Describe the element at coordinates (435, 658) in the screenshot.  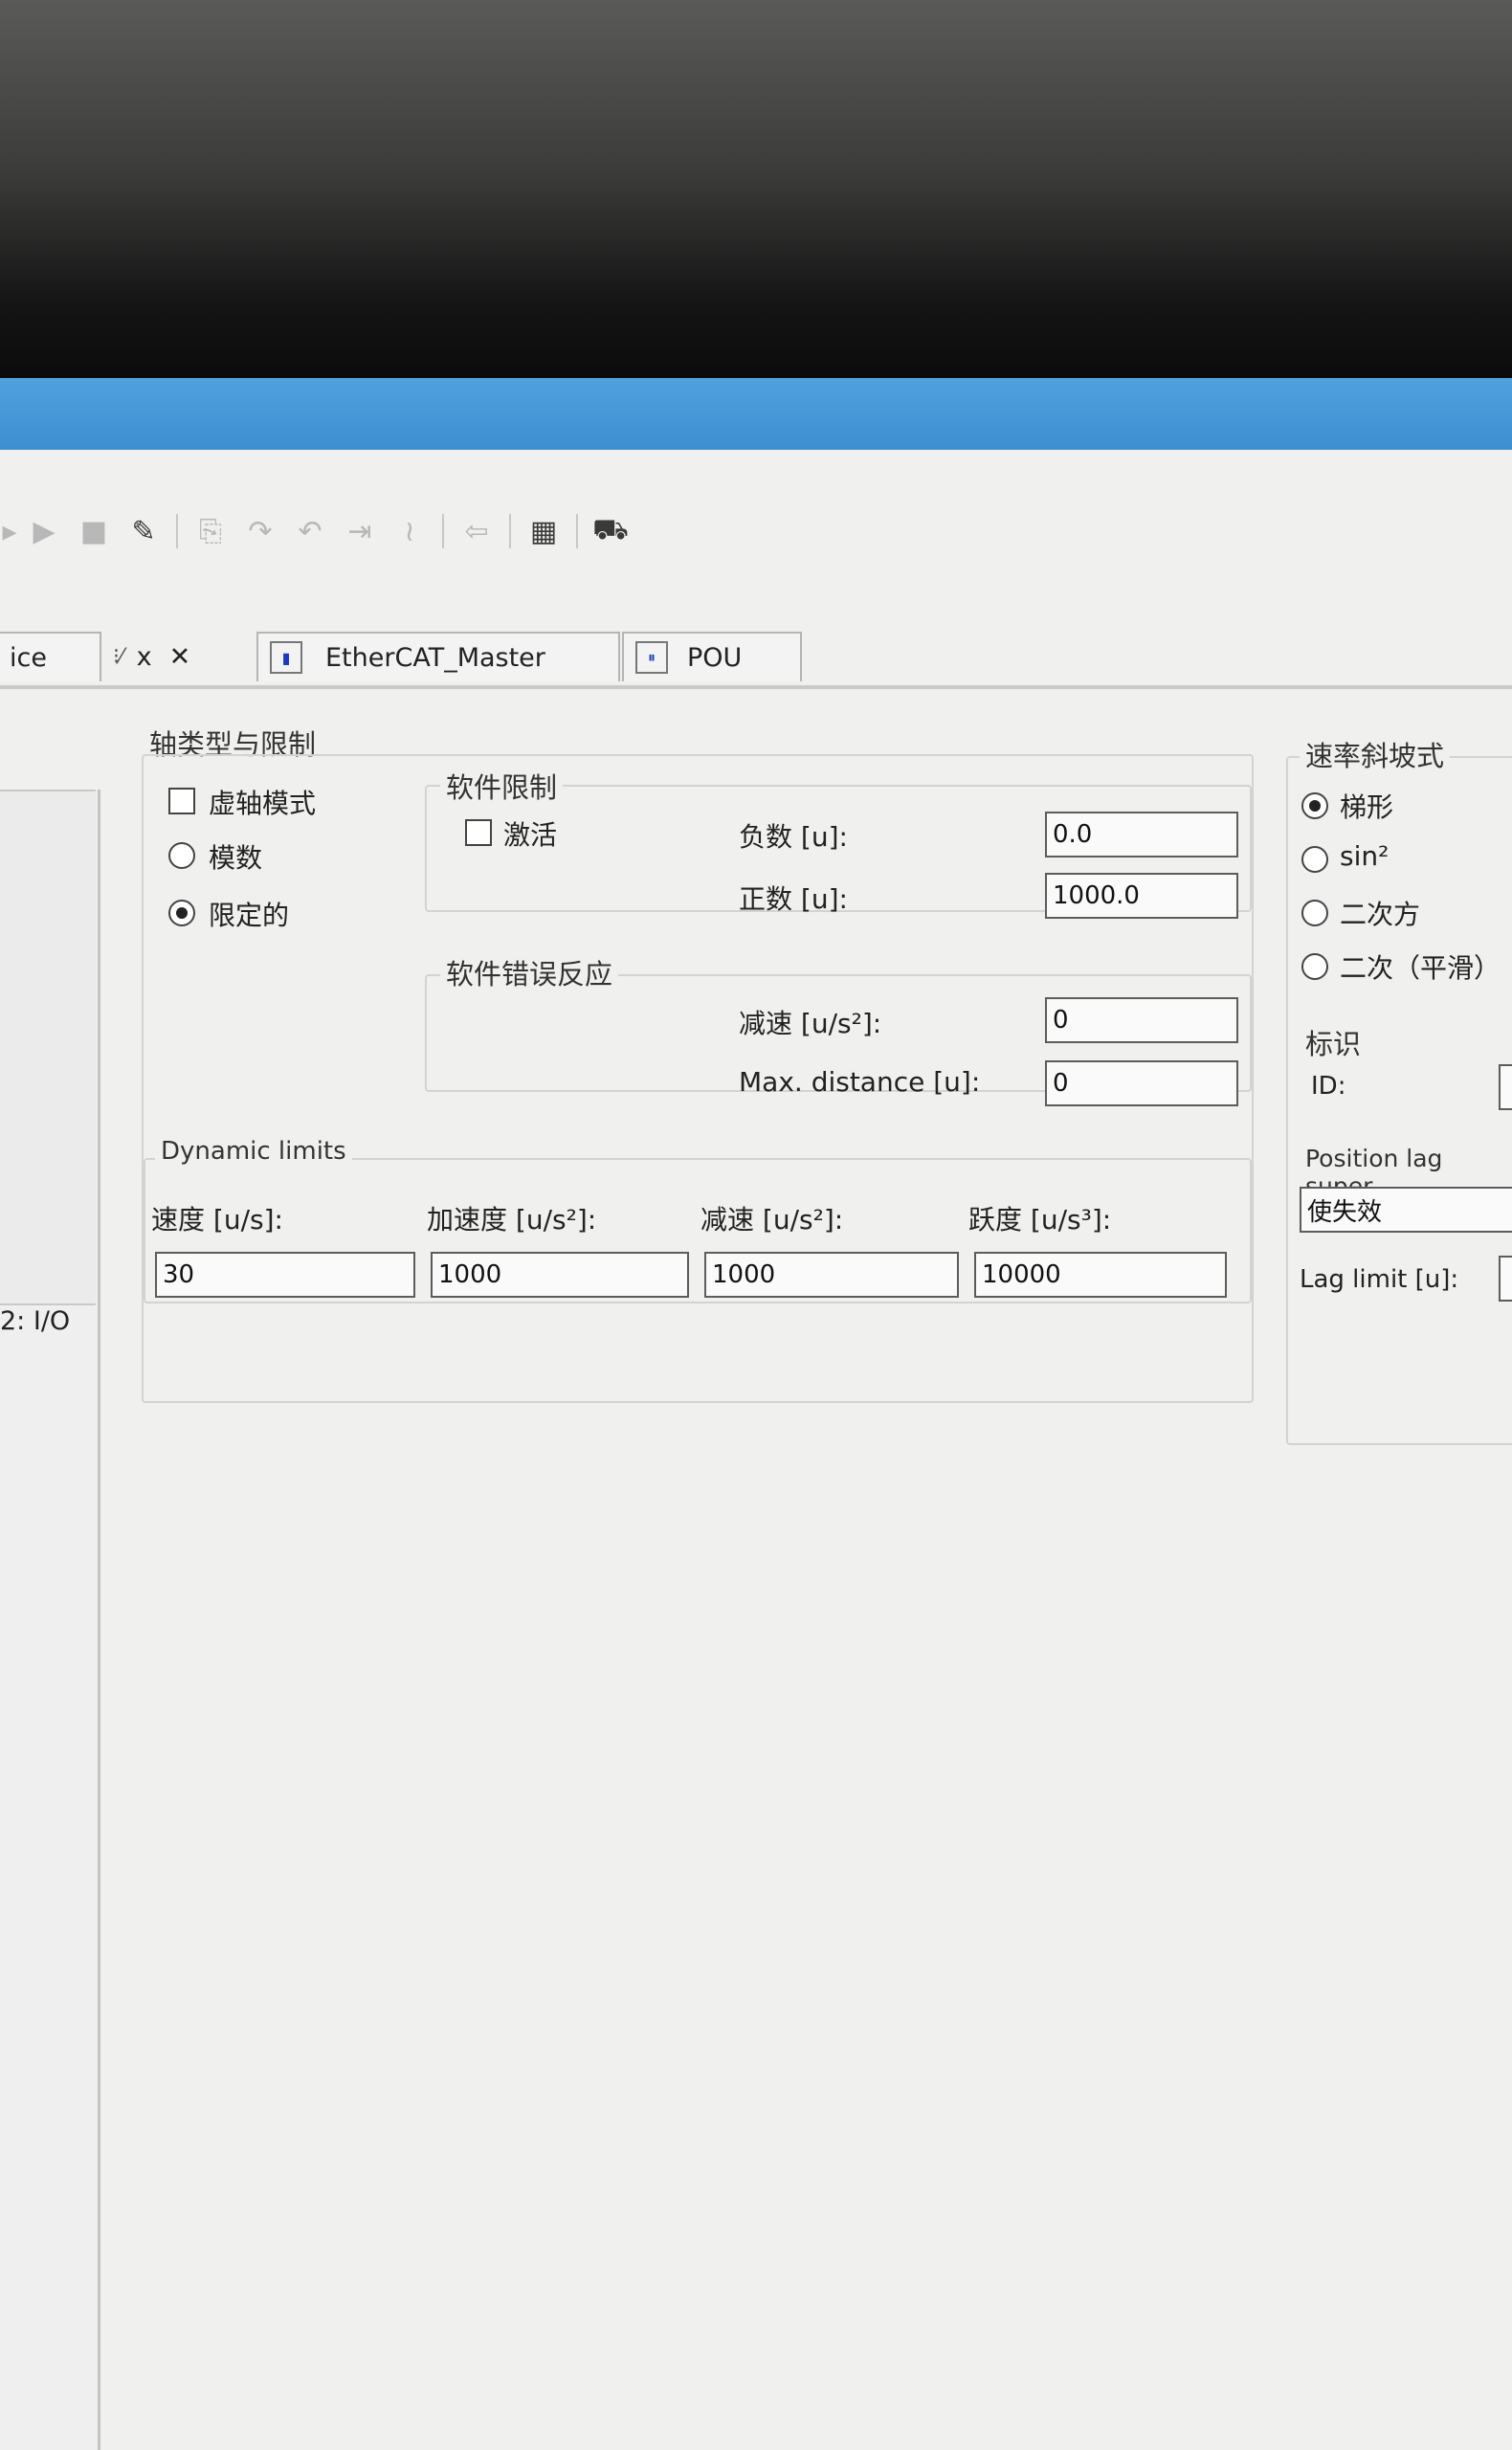
I see `tab-ethercat-label: EtherCAT_Master` at that location.